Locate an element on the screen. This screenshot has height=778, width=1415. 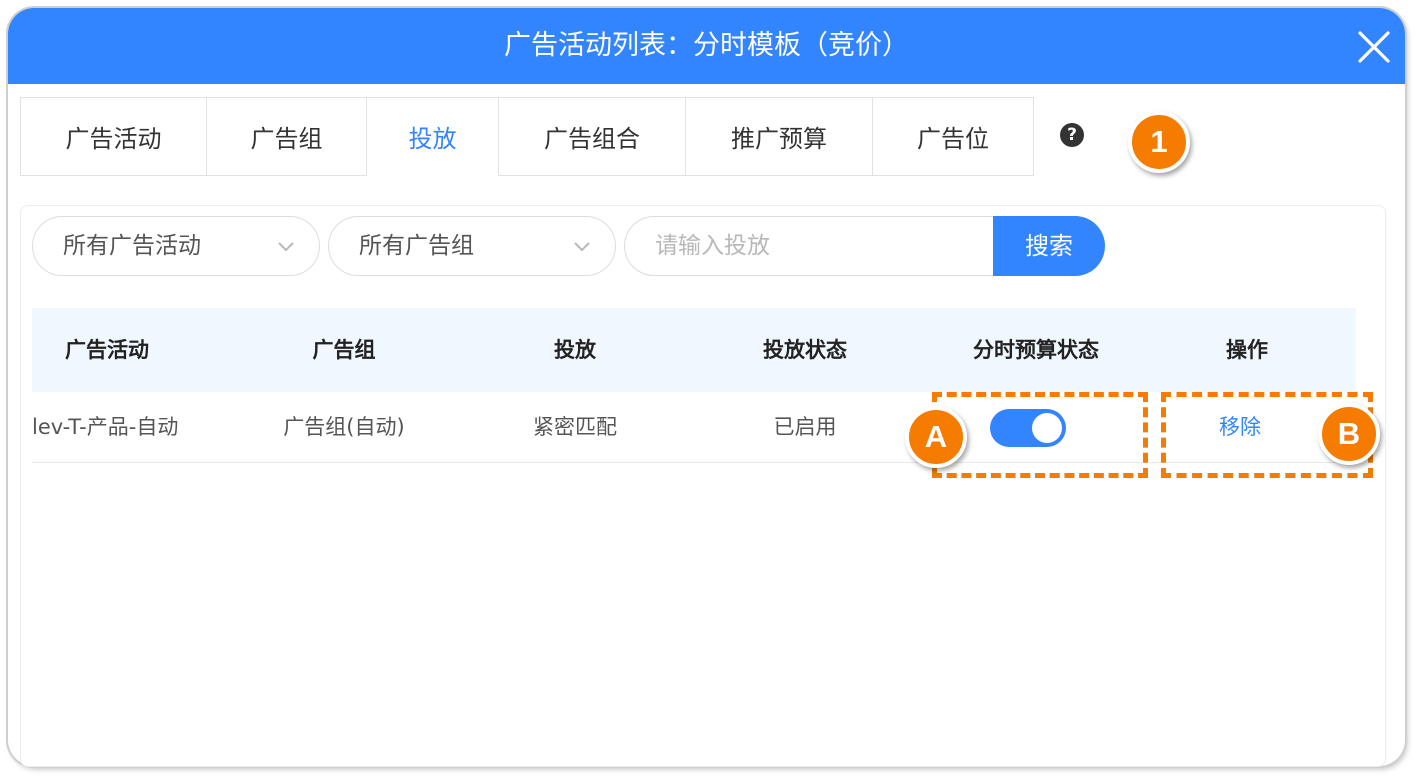
tab-promo-budget: 推广预算 is located at coordinates (779, 137).